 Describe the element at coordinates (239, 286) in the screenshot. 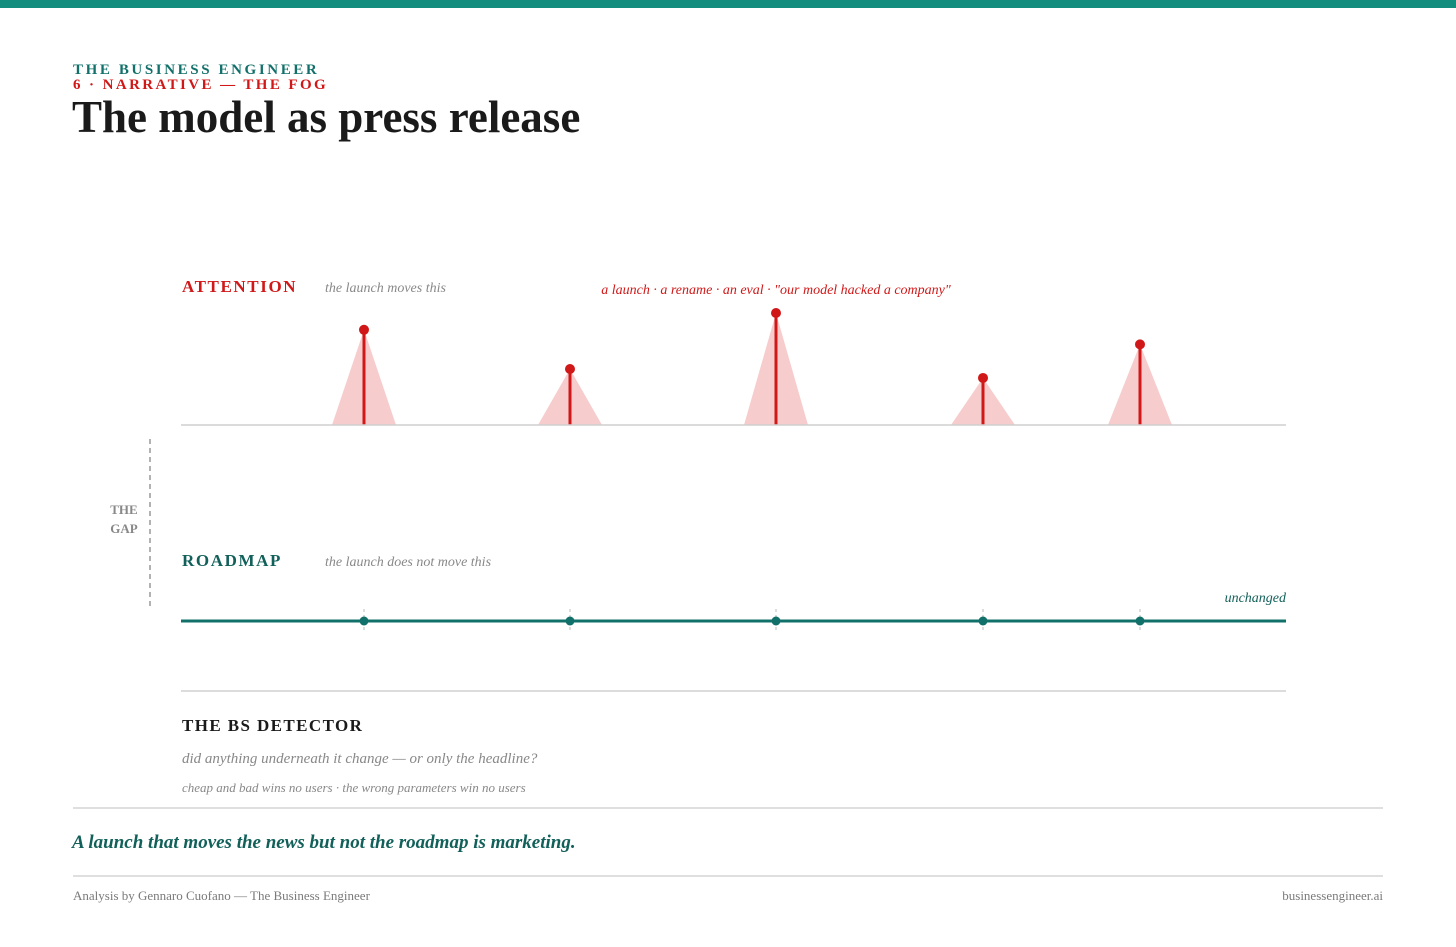

I see `attention-label: ATTENTION` at that location.